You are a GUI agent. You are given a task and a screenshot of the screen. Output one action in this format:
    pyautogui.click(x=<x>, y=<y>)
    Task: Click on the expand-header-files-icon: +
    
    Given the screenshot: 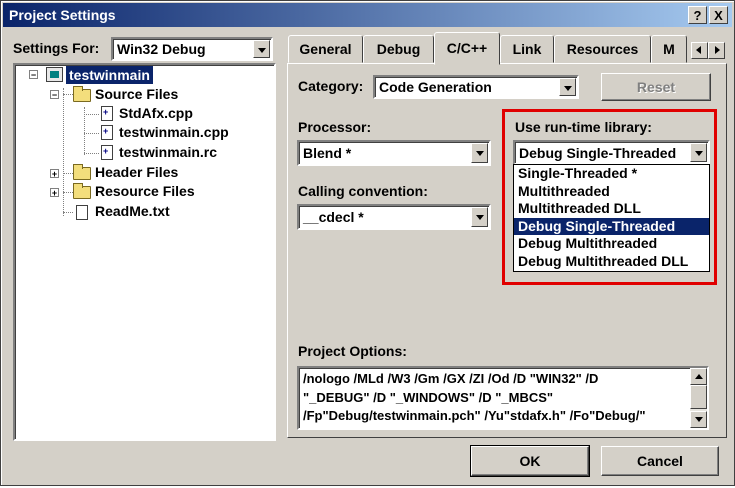 What is the action you would take?
    pyautogui.click(x=54, y=174)
    